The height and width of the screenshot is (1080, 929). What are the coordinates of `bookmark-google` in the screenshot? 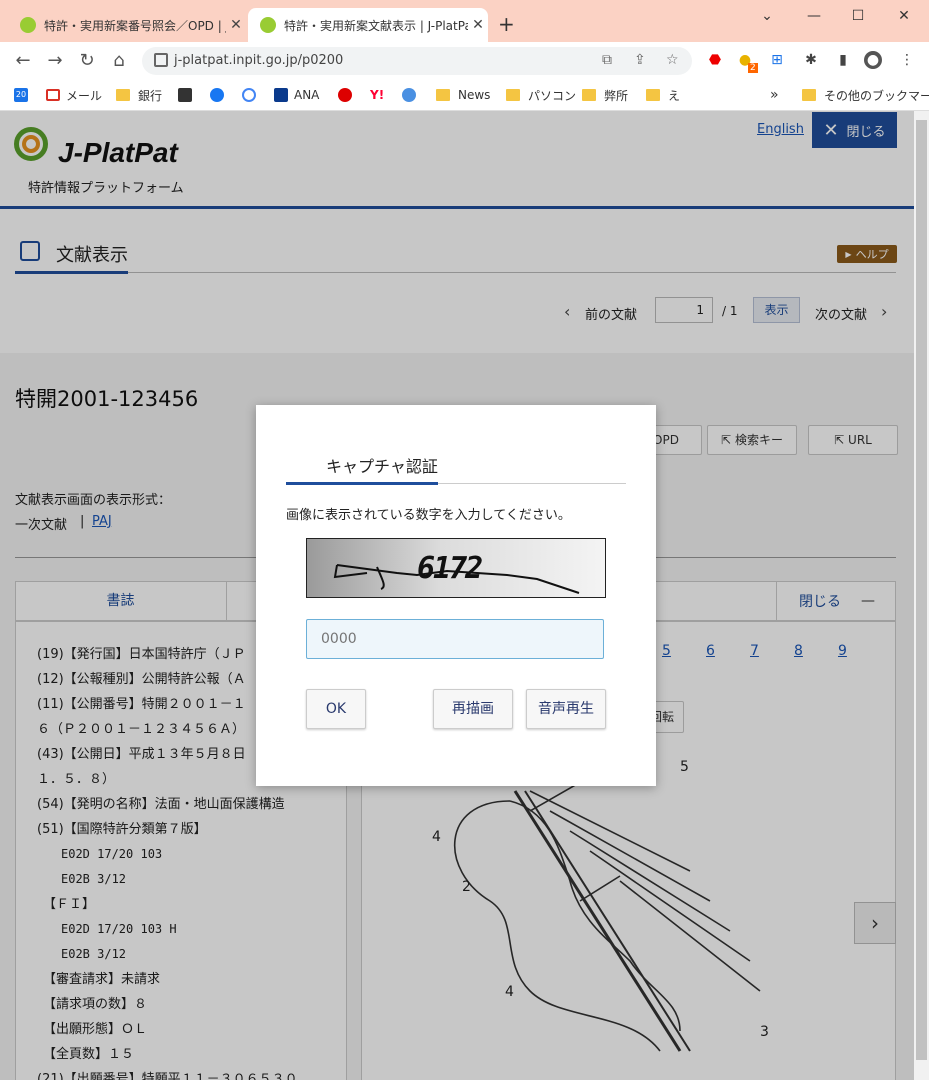 It's located at (252, 95).